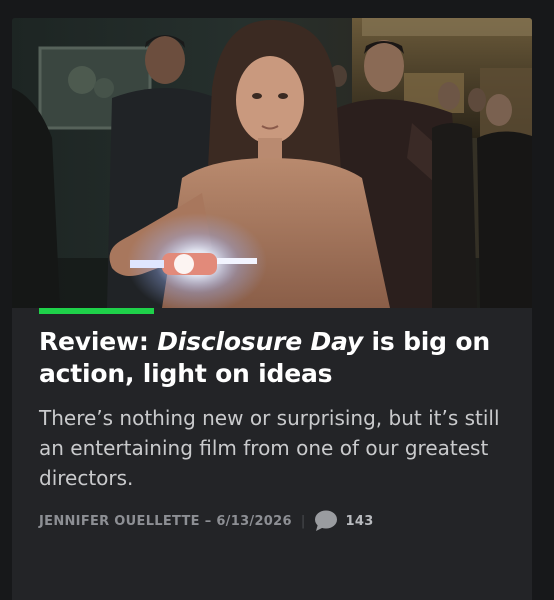  What do you see at coordinates (119, 521) in the screenshot?
I see `author-name: JENNIFER OUELLETTE` at bounding box center [119, 521].